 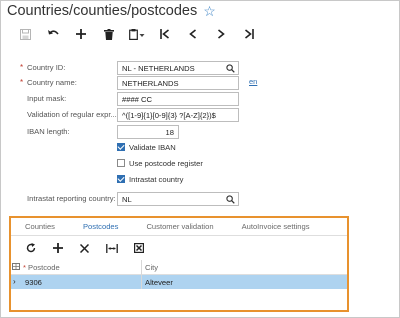 I want to click on country-id-field: NL - NETHERLANDS, so click(x=178, y=68).